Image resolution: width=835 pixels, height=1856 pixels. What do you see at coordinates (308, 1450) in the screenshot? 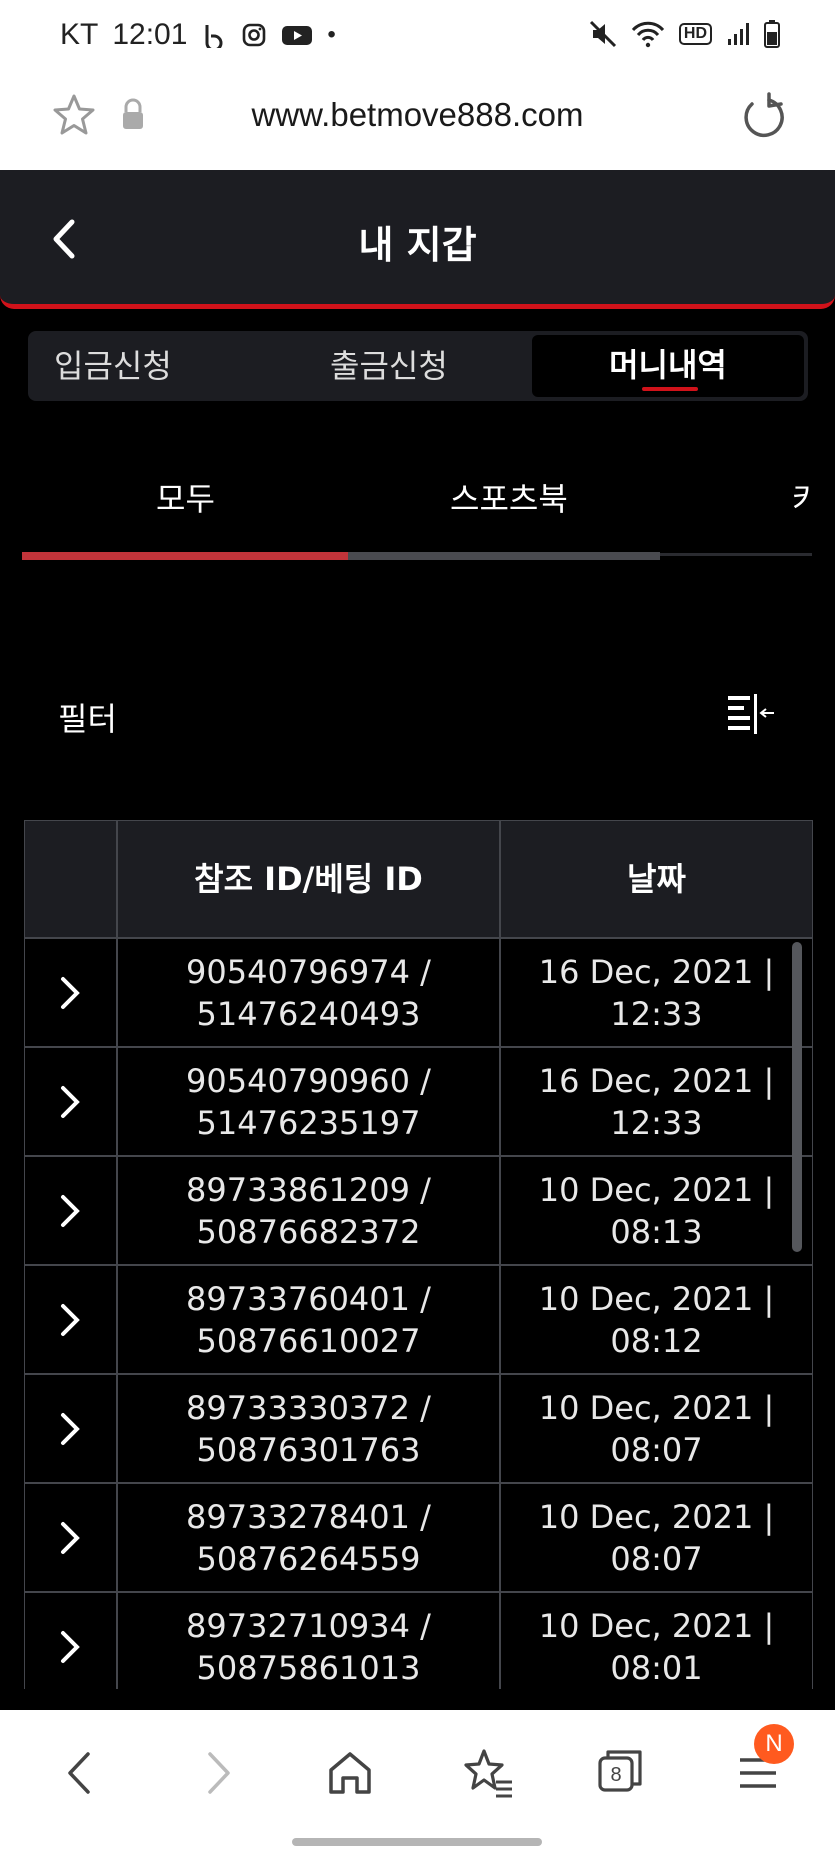
I see `bet-id: 50876301763` at bounding box center [308, 1450].